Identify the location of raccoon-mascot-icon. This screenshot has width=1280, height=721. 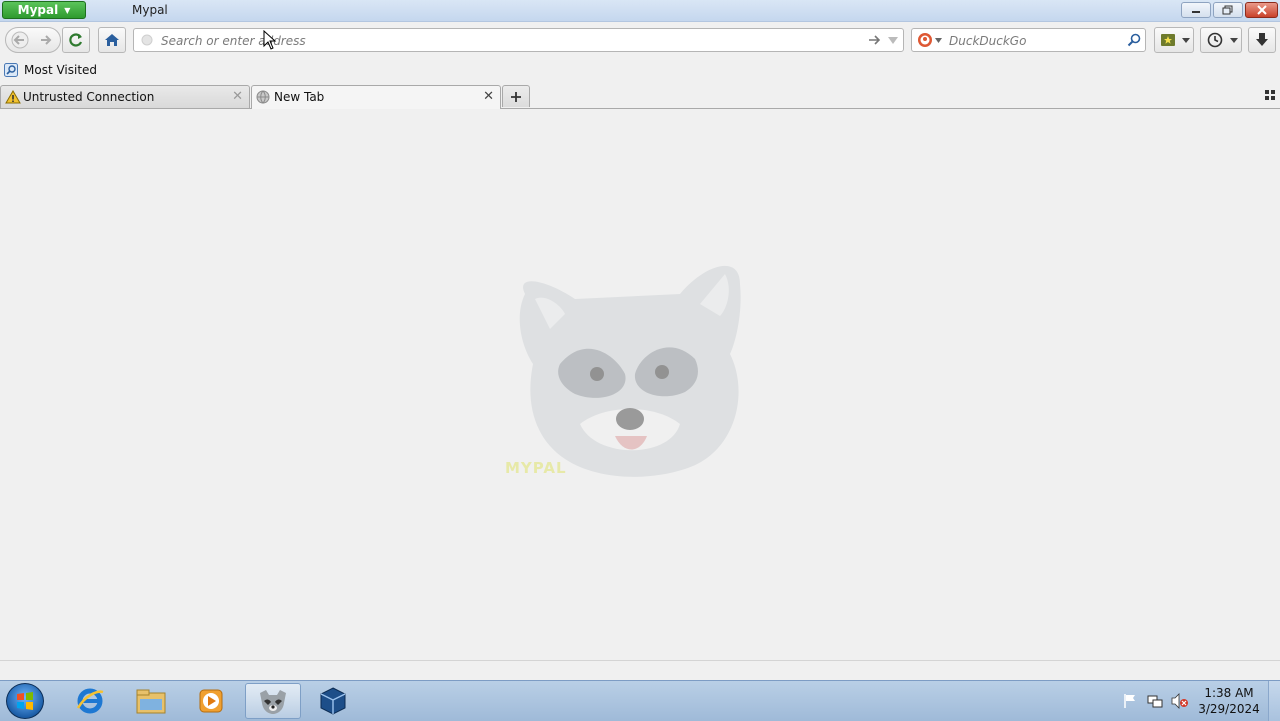
(630, 371).